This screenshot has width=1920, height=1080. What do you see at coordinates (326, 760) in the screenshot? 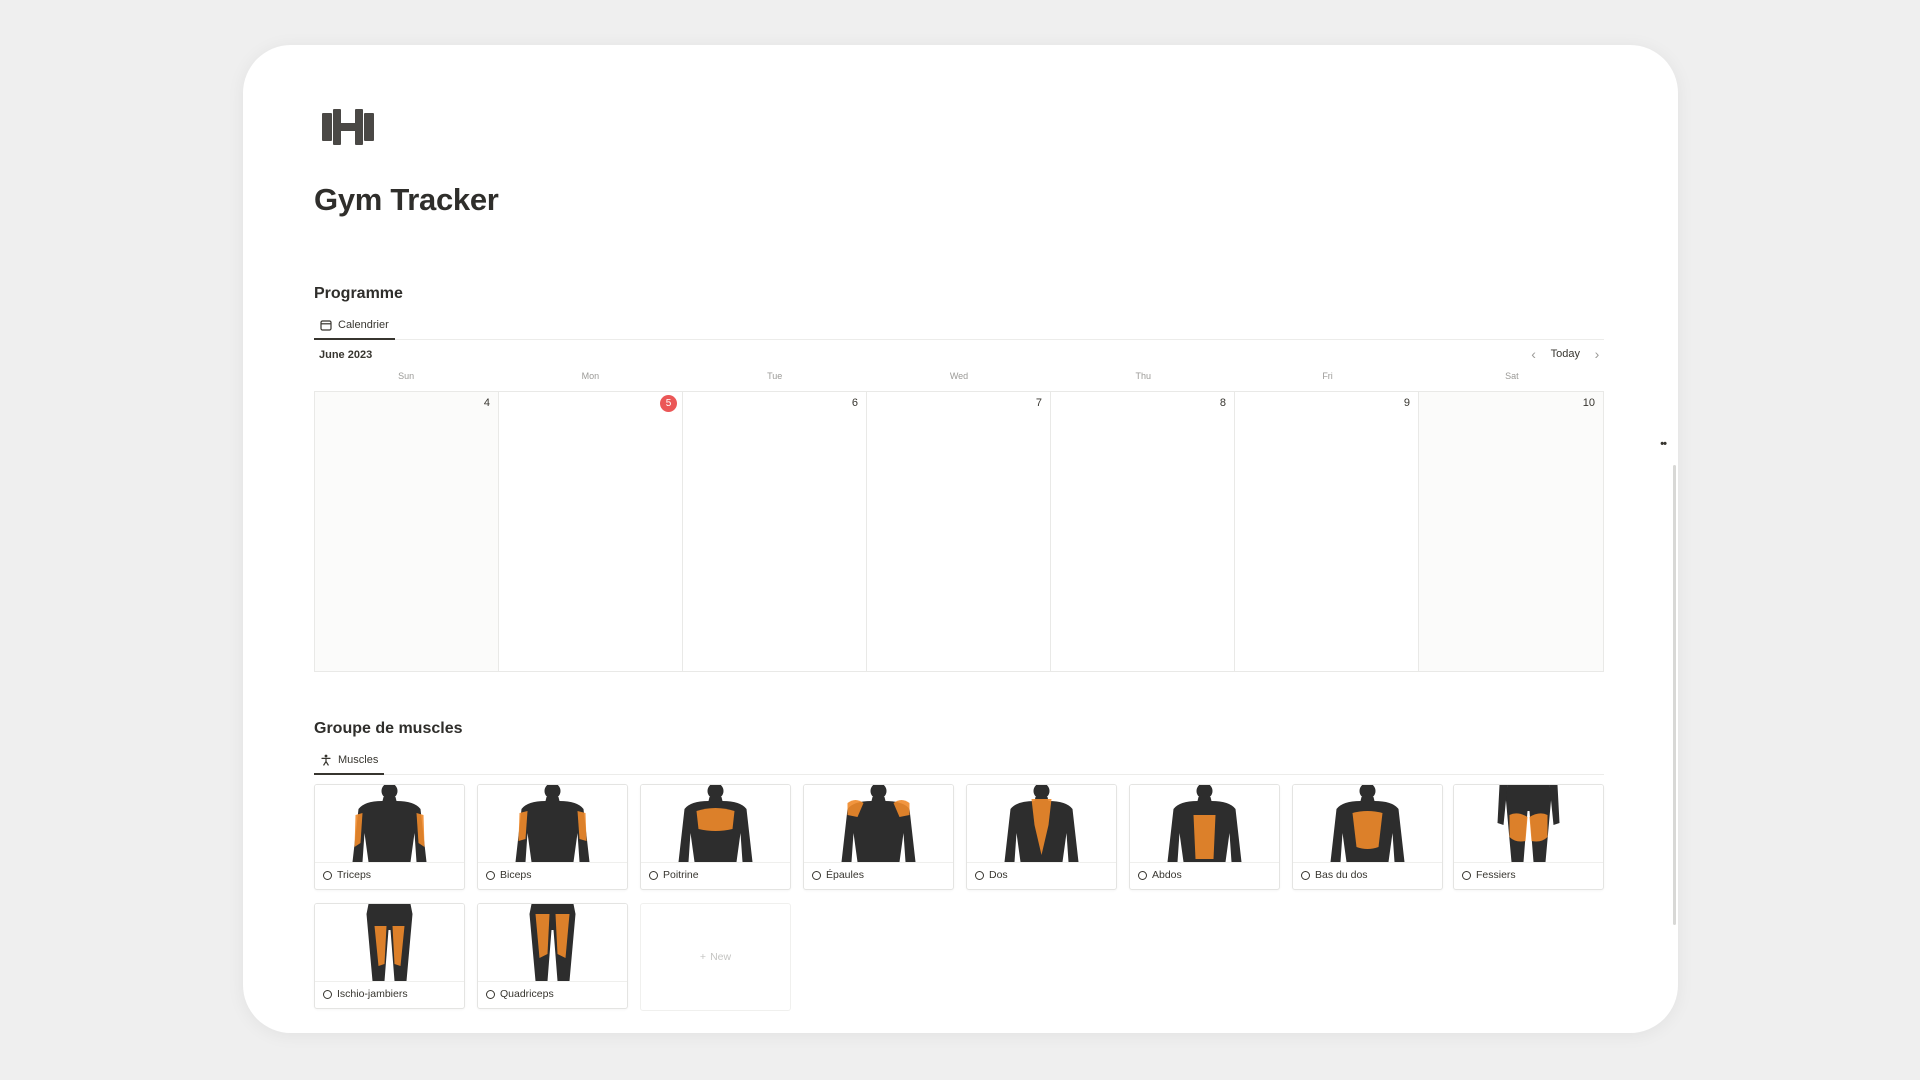
I see `person-icon` at bounding box center [326, 760].